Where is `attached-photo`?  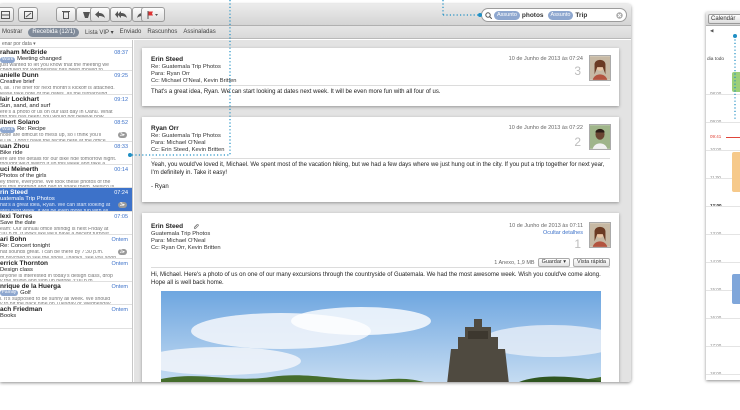 attached-photo is located at coordinates (381, 336).